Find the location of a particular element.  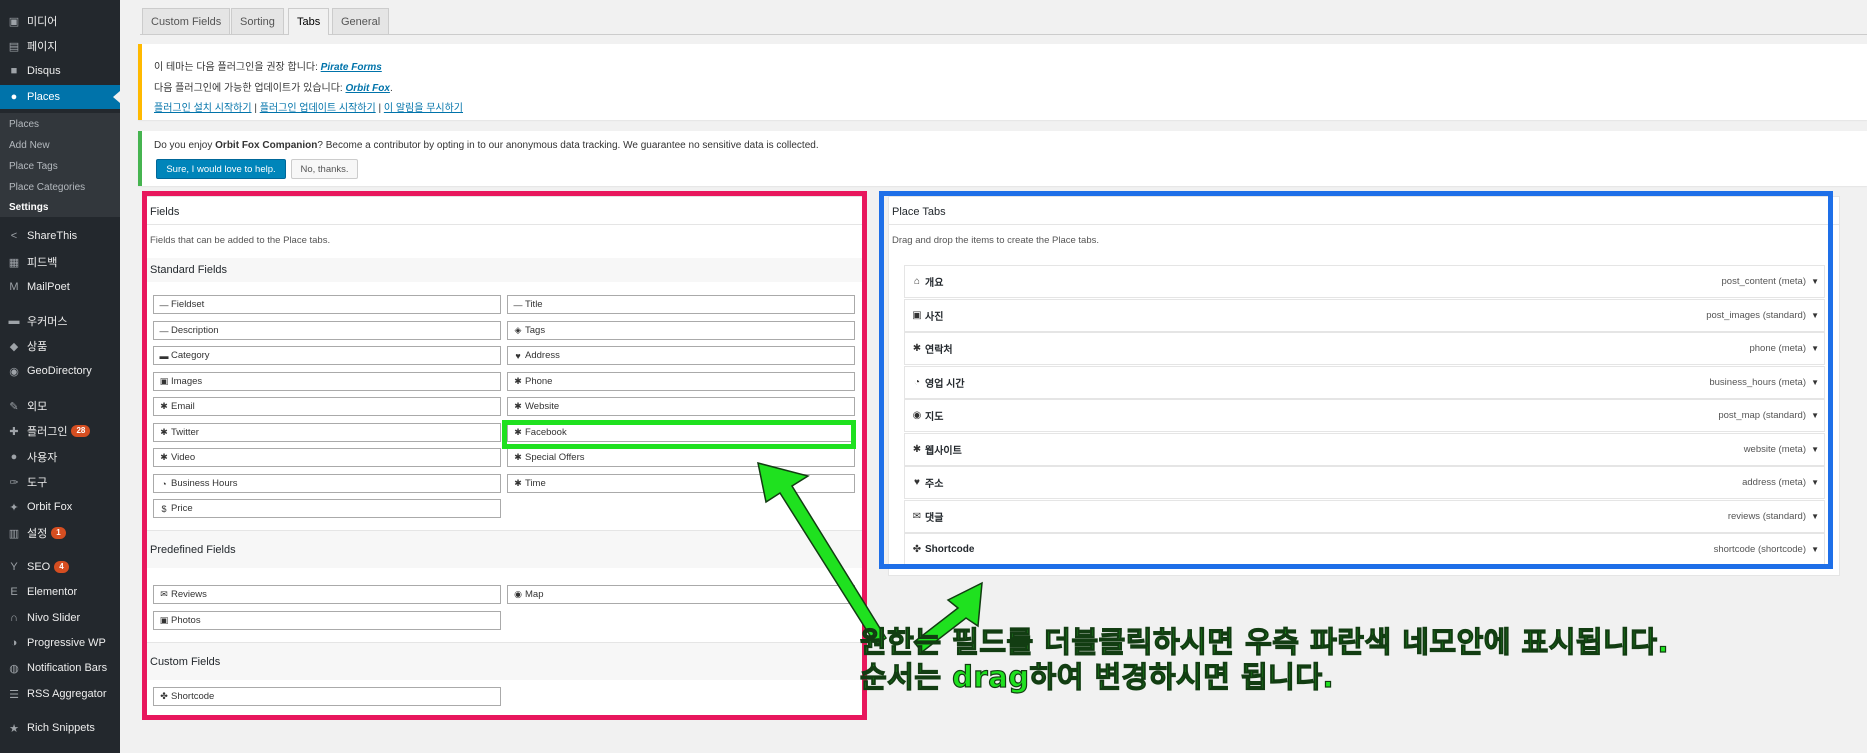

field-twitter: ✱ Twitter is located at coordinates (327, 432).